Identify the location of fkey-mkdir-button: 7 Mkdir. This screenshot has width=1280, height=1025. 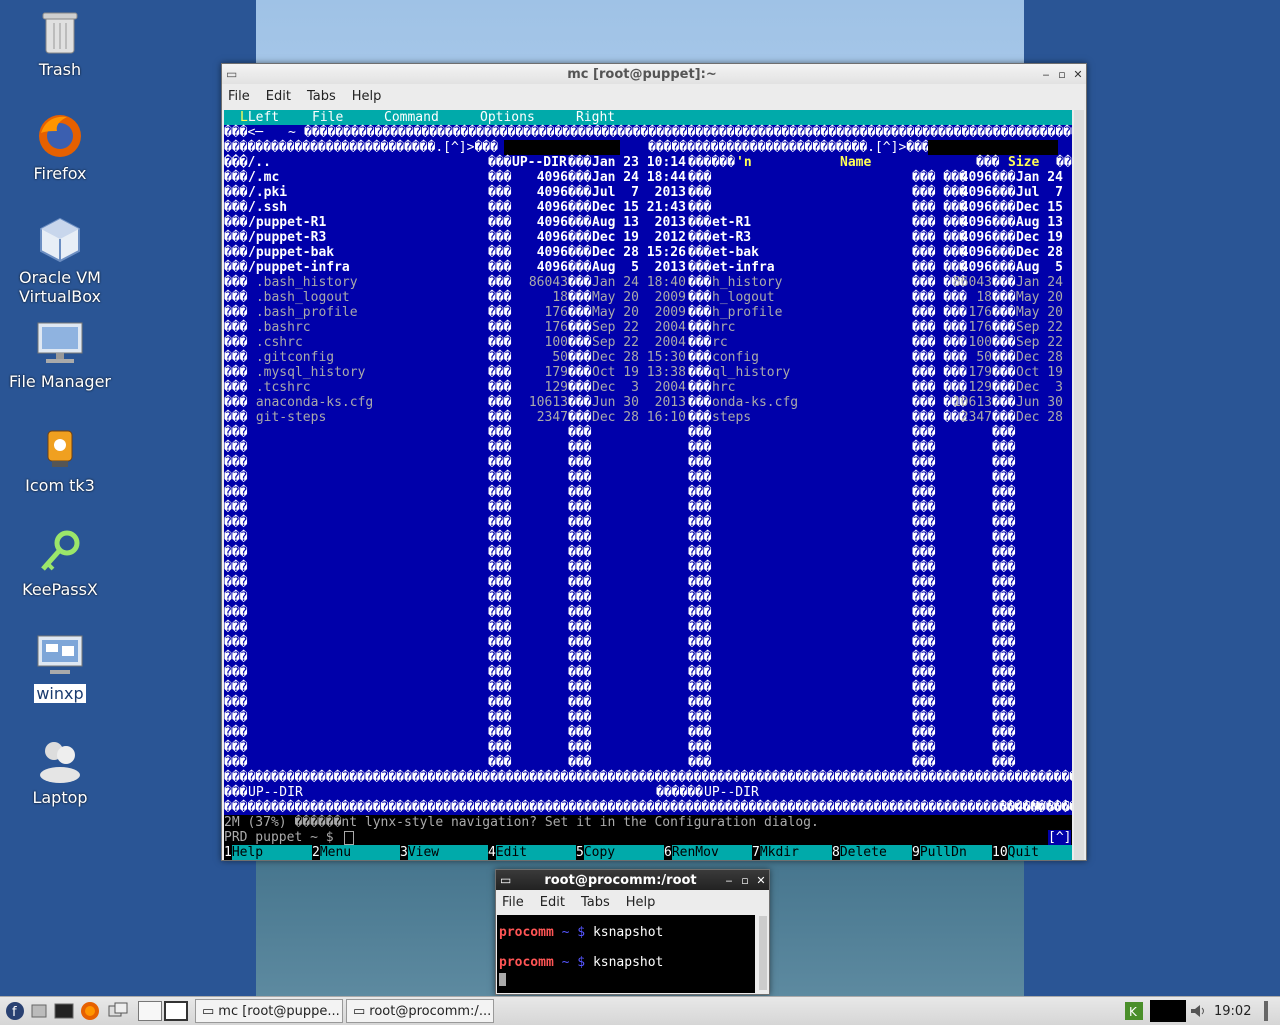
(792, 852).